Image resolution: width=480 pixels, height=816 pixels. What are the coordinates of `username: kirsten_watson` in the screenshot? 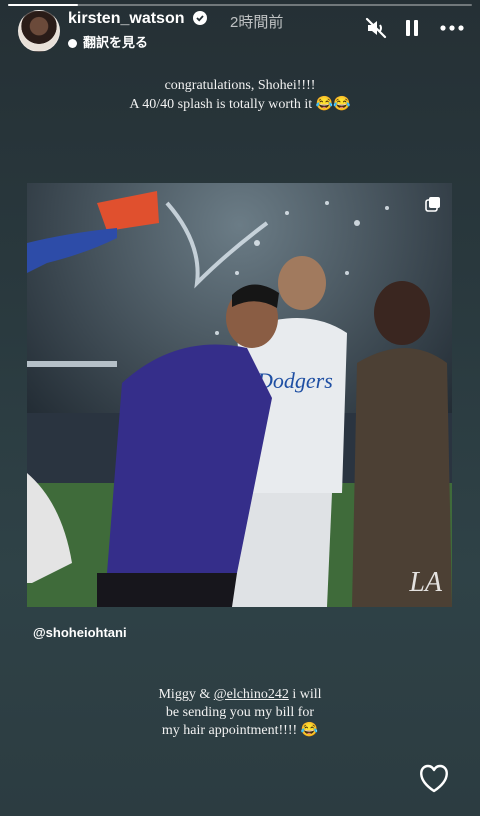 It's located at (137, 19).